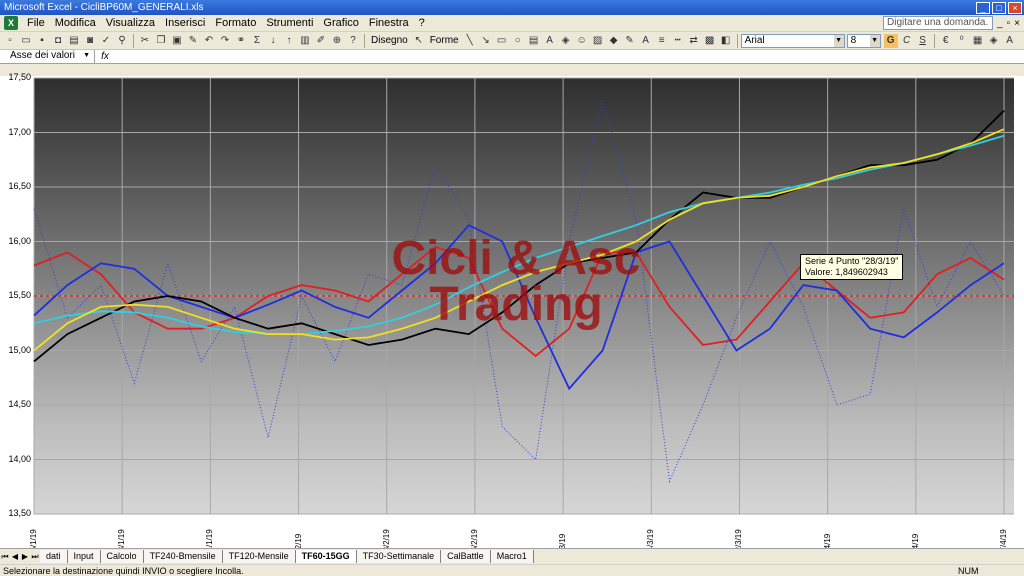 This screenshot has height=576, width=1024. I want to click on diagram-icon: ◈, so click(566, 41).